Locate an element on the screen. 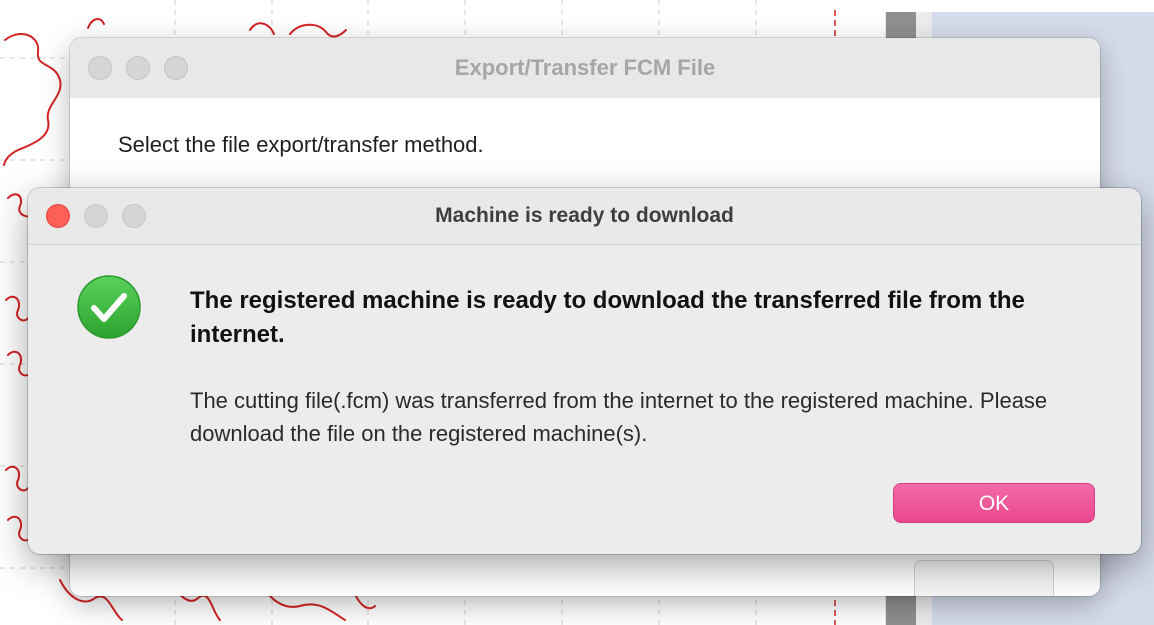 This screenshot has width=1154, height=625. checkmark-circle-icon is located at coordinates (109, 307).